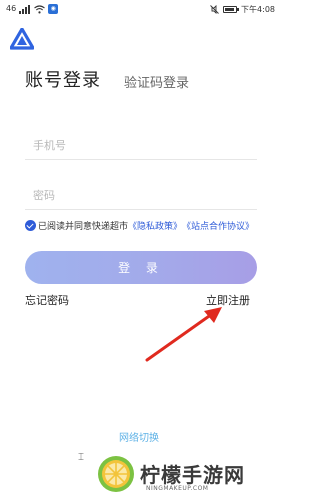 This screenshot has height=500, width=320. What do you see at coordinates (177, 488) in the screenshot?
I see `watermark-url: NINGMAKEUP.COM` at bounding box center [177, 488].